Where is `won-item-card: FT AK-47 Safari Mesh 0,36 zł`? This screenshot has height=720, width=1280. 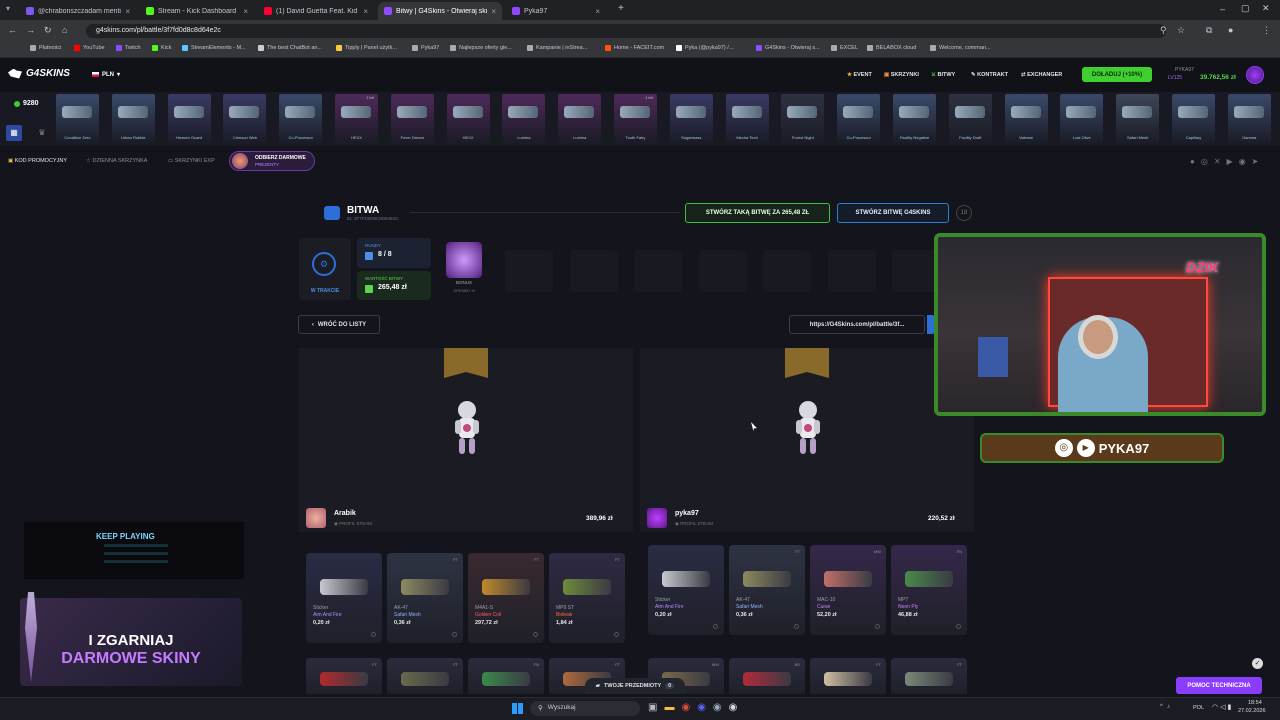 won-item-card: FT AK-47 Safari Mesh 0,36 zł is located at coordinates (767, 590).